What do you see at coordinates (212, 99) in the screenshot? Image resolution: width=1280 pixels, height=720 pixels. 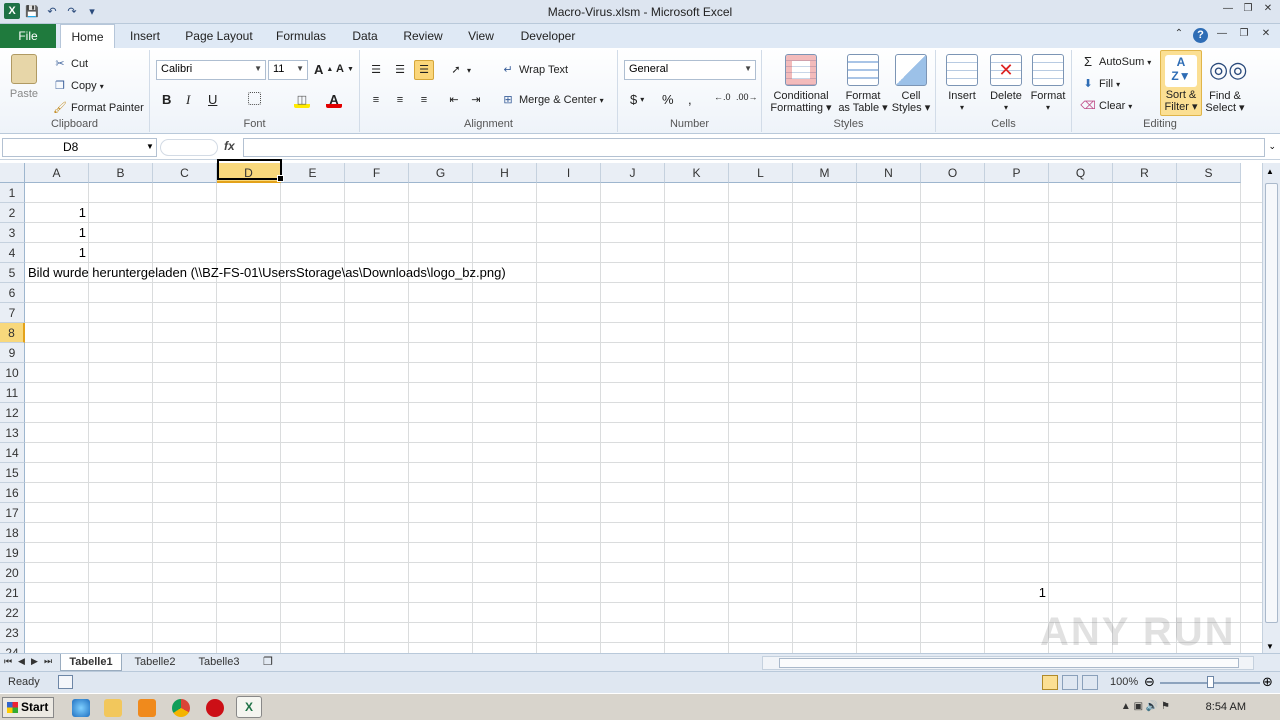 I see `underline-button: U` at bounding box center [212, 99].